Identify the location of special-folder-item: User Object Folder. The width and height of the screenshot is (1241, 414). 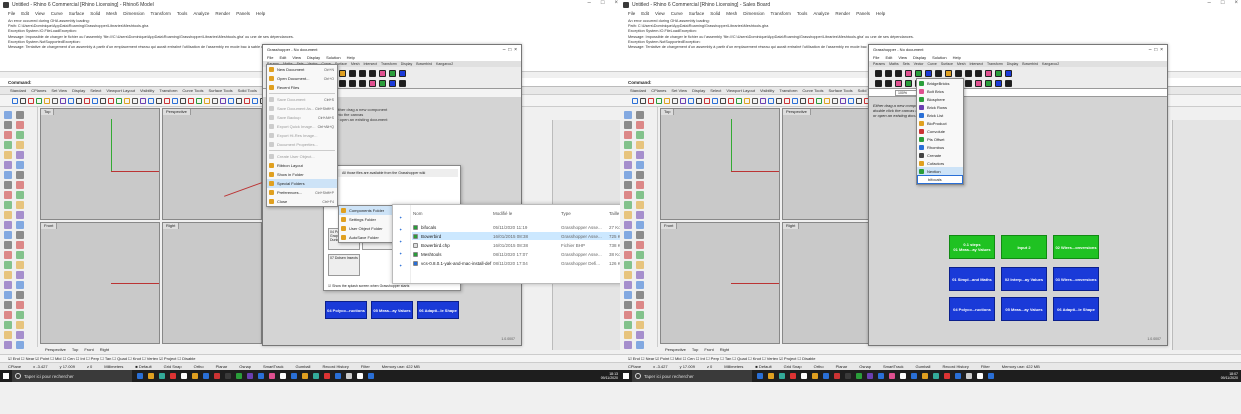
(366, 228).